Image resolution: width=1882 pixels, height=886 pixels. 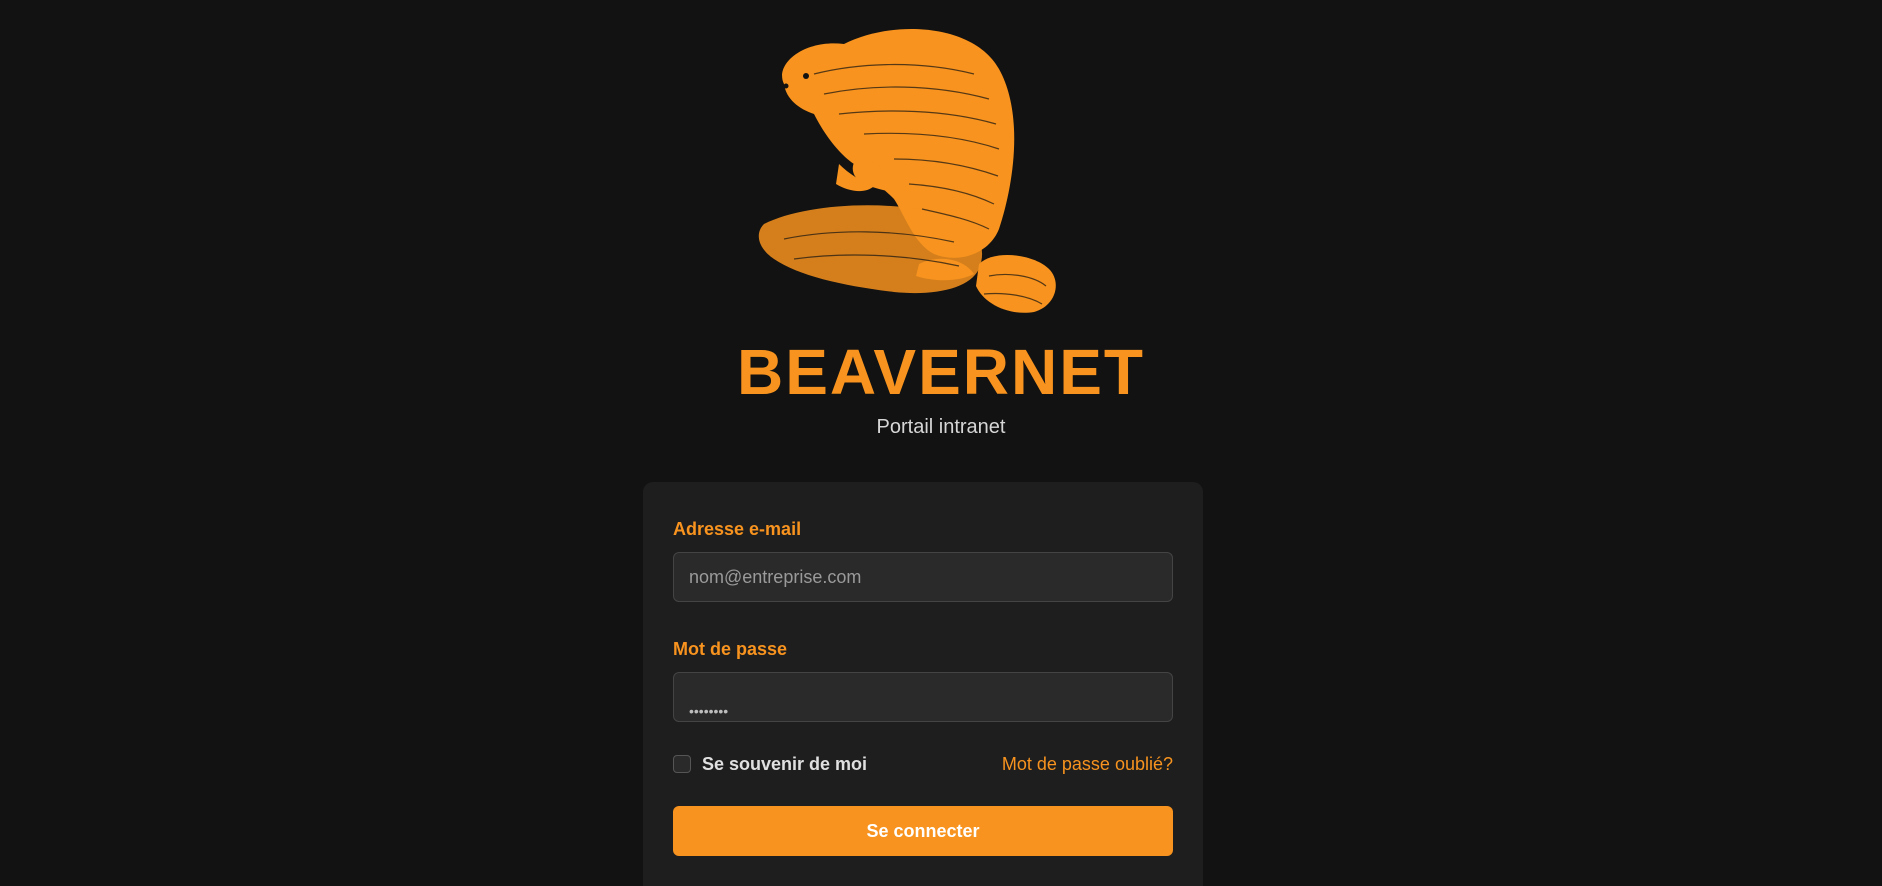 What do you see at coordinates (730, 649) in the screenshot?
I see `password-label: Mot de passe` at bounding box center [730, 649].